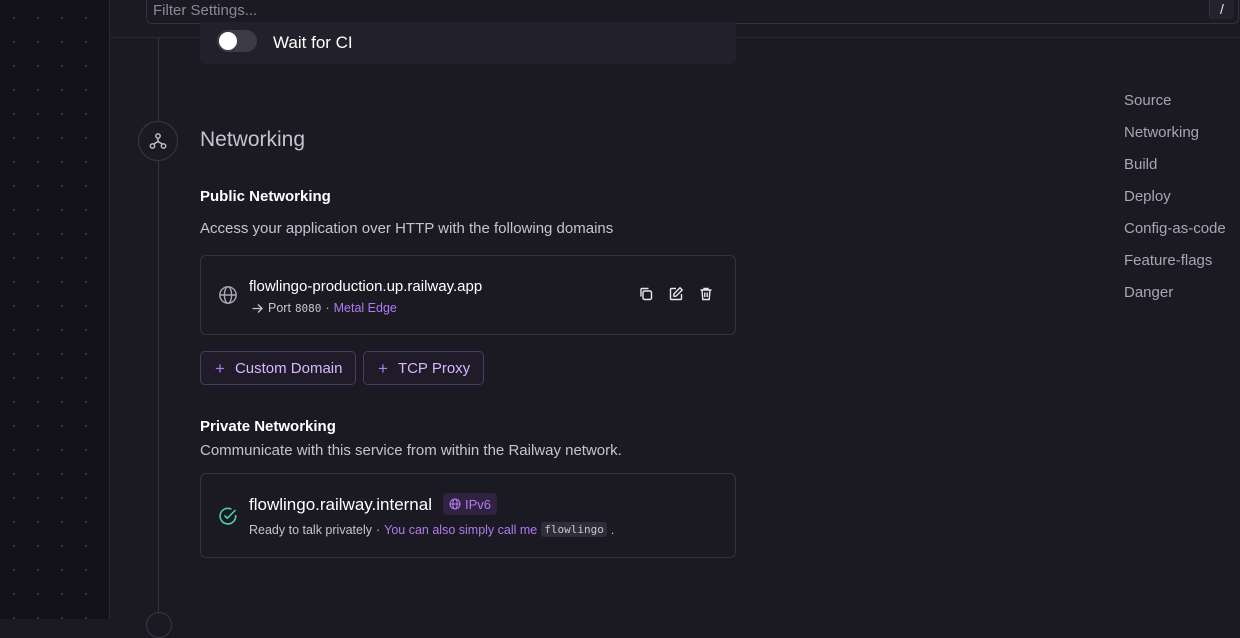 This screenshot has width=1240, height=638. I want to click on toc-item-build: Build, so click(1175, 171).